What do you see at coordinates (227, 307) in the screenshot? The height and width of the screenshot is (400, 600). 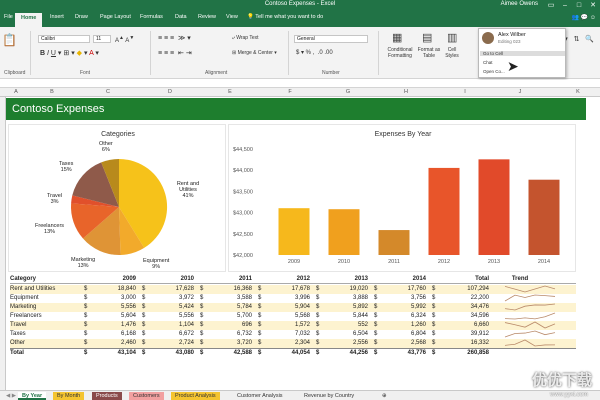 I see `table-cell: 5,784` at bounding box center [227, 307].